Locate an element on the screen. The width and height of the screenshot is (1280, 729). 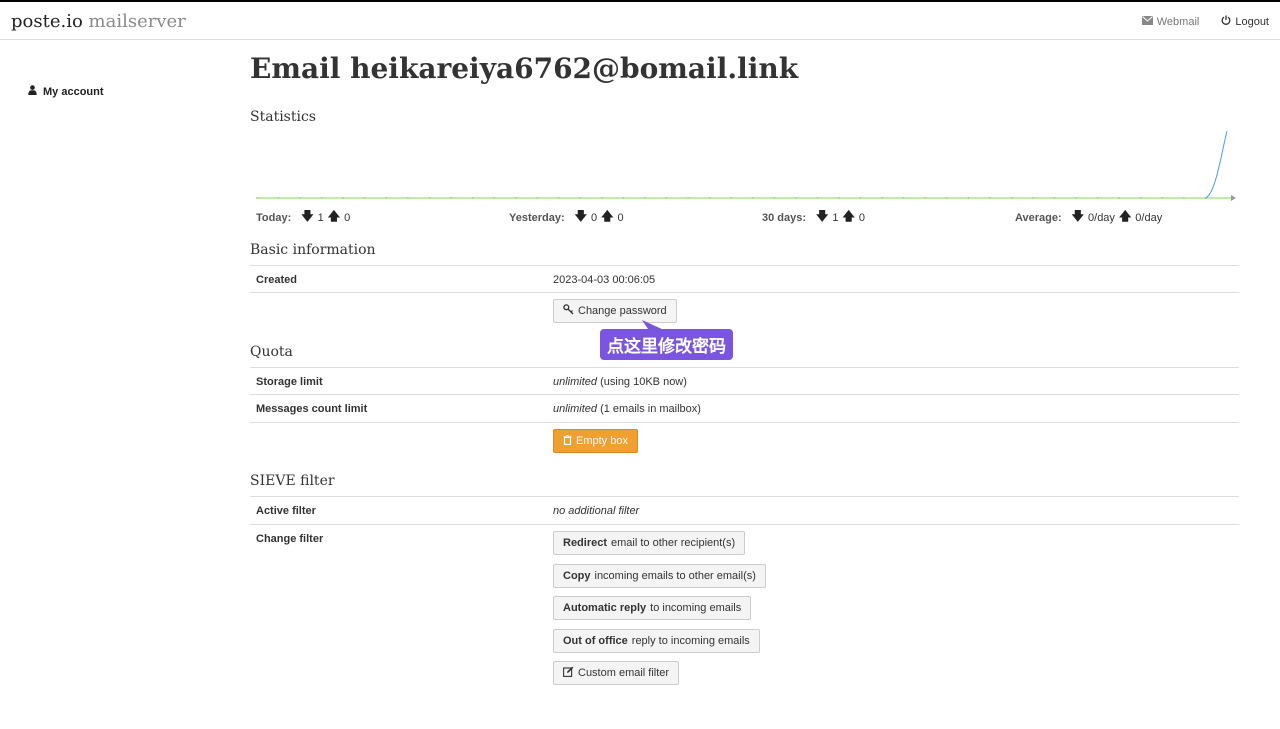
filter-button-text: Custom email filter is located at coordinates (624, 673).